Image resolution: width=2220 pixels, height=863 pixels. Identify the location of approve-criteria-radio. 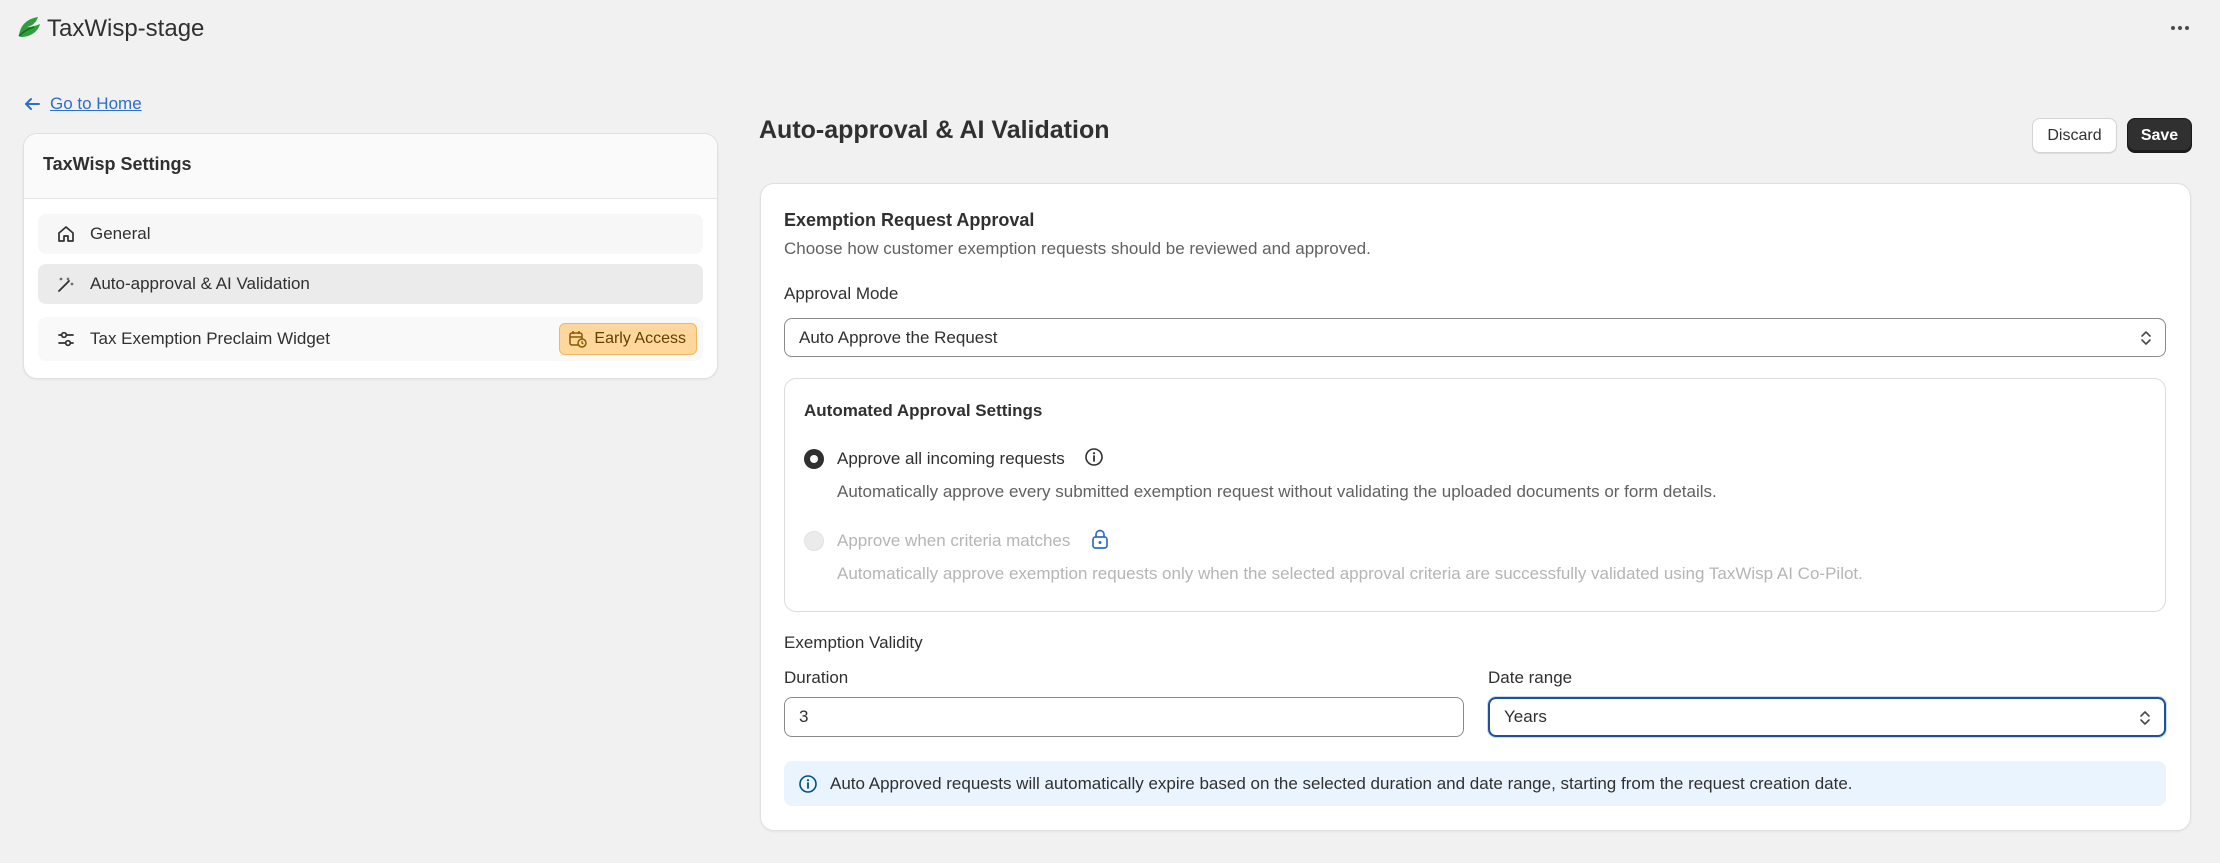
(814, 541).